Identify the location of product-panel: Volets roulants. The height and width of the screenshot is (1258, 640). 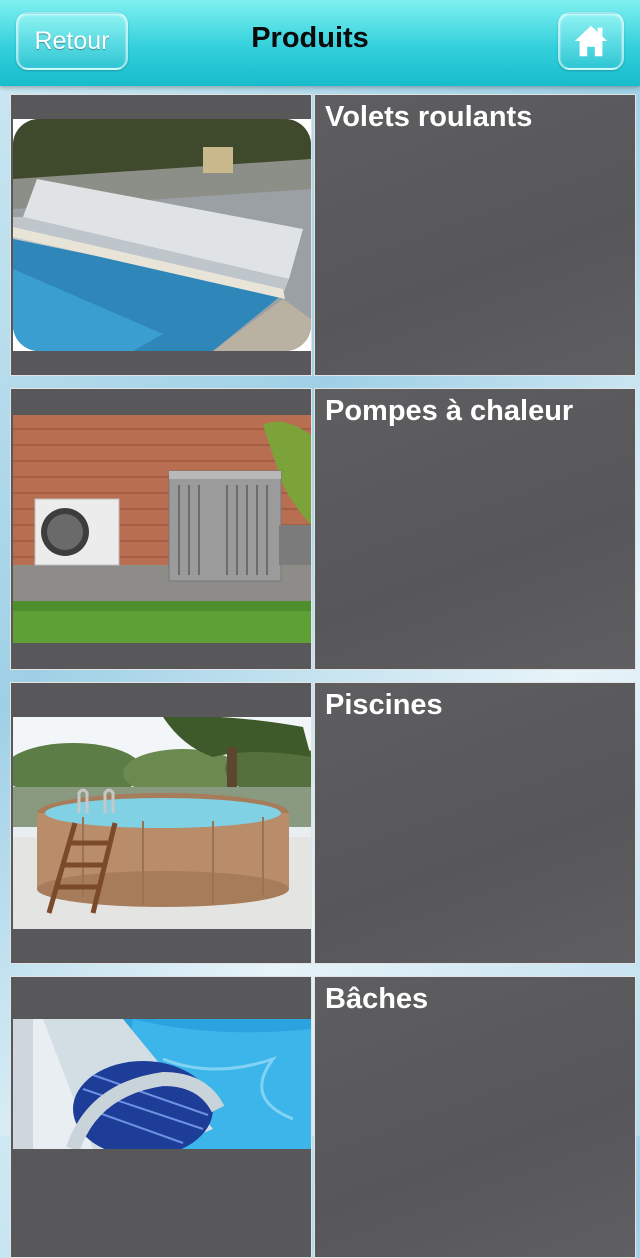
(475, 235).